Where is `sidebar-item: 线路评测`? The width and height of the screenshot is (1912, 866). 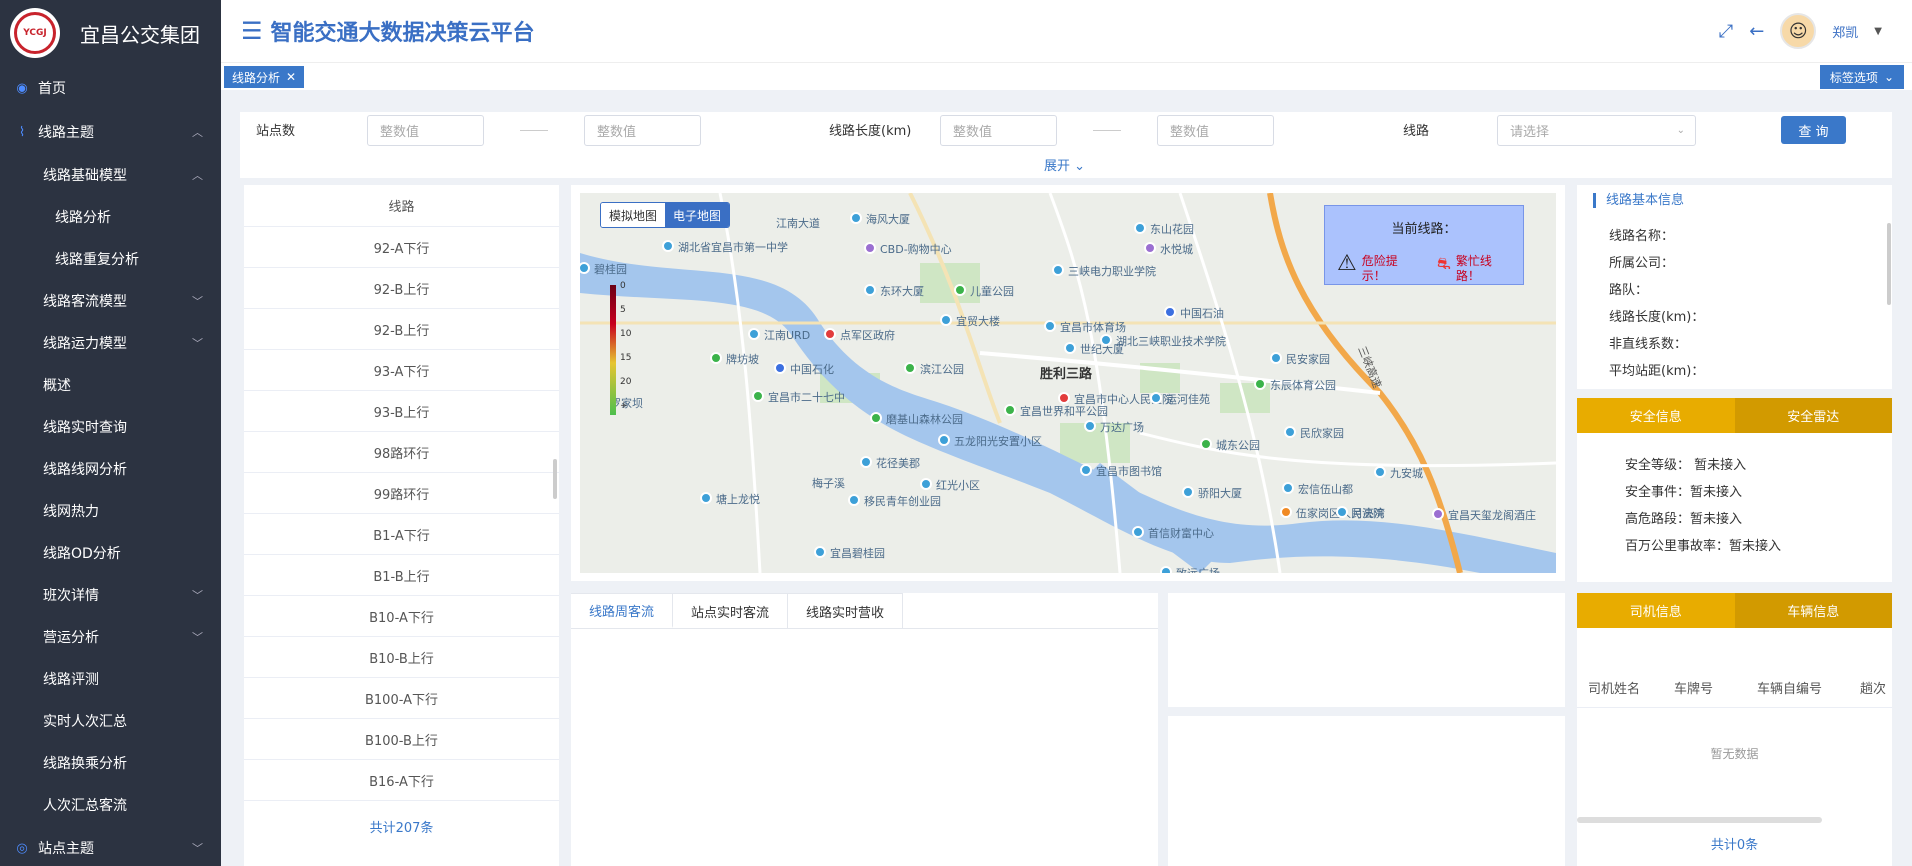 sidebar-item: 线路评测 is located at coordinates (110, 679).